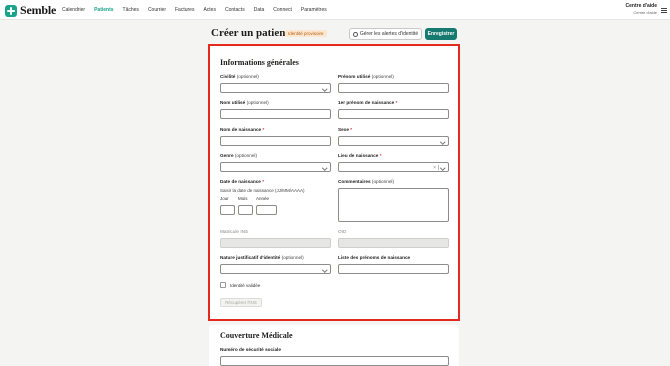 The width and height of the screenshot is (670, 366). I want to click on oid-label: OID, so click(342, 231).